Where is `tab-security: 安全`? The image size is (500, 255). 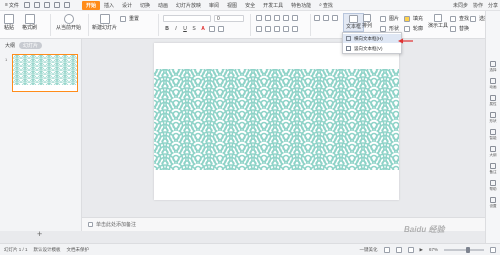 tab-security: 安全 is located at coordinates (250, 5).